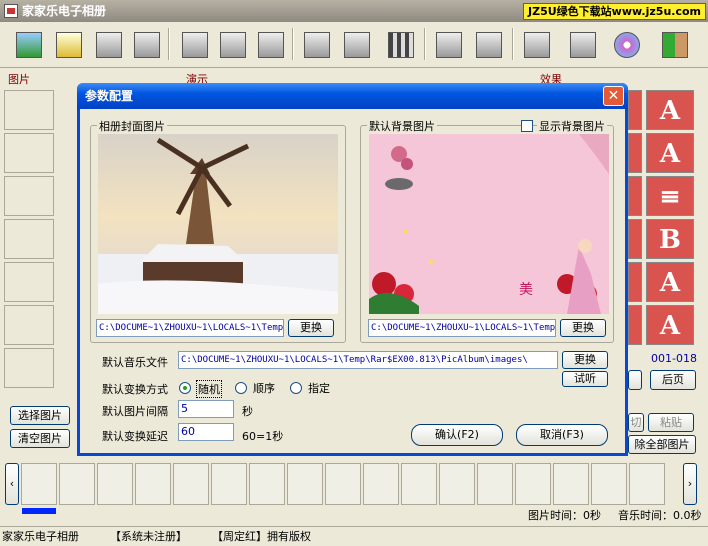 The width and height of the screenshot is (708, 546). What do you see at coordinates (670, 239) in the screenshot?
I see `effect-cell: B` at bounding box center [670, 239].